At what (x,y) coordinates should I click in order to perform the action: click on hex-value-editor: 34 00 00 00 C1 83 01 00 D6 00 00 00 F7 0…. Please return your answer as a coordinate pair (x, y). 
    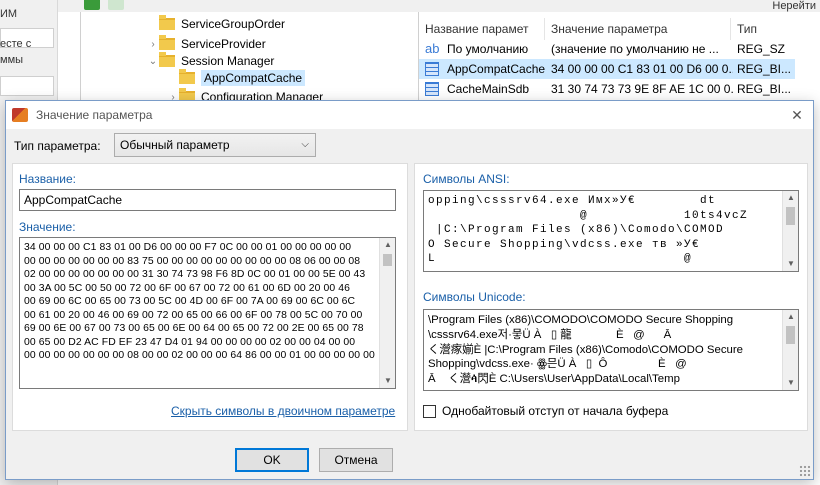
    Looking at the image, I should click on (207, 313).